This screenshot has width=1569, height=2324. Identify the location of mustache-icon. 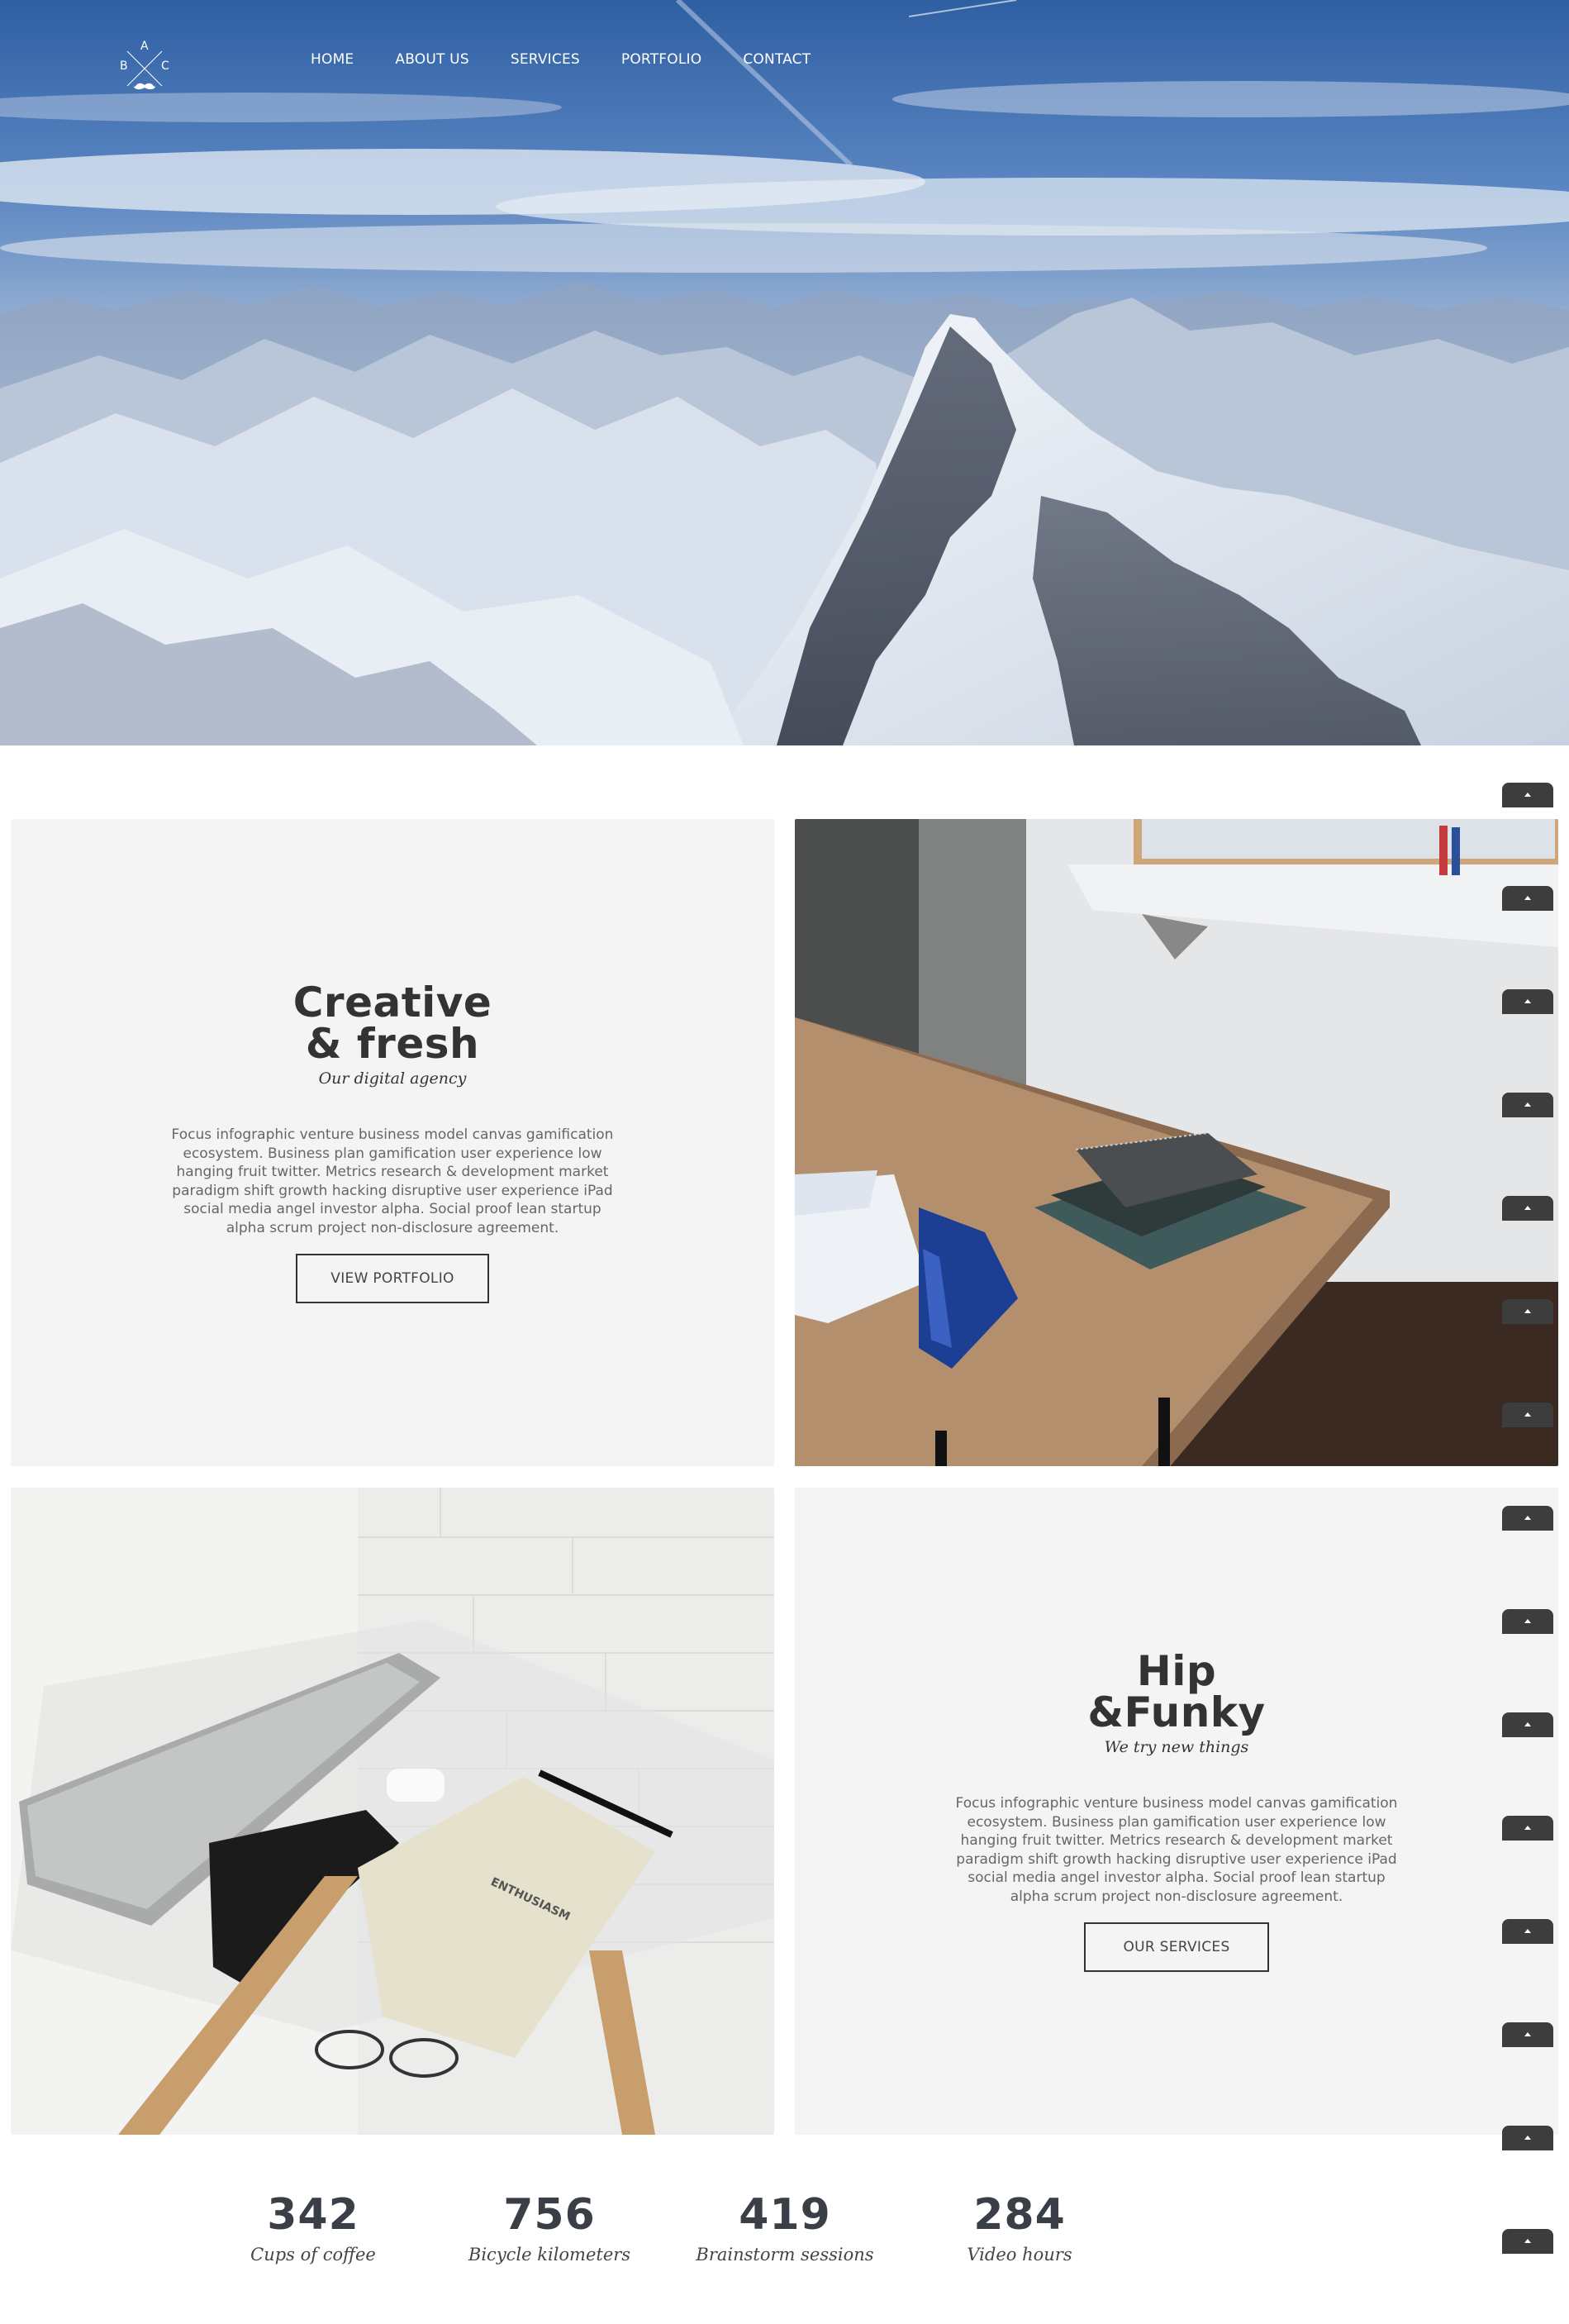
(144, 86).